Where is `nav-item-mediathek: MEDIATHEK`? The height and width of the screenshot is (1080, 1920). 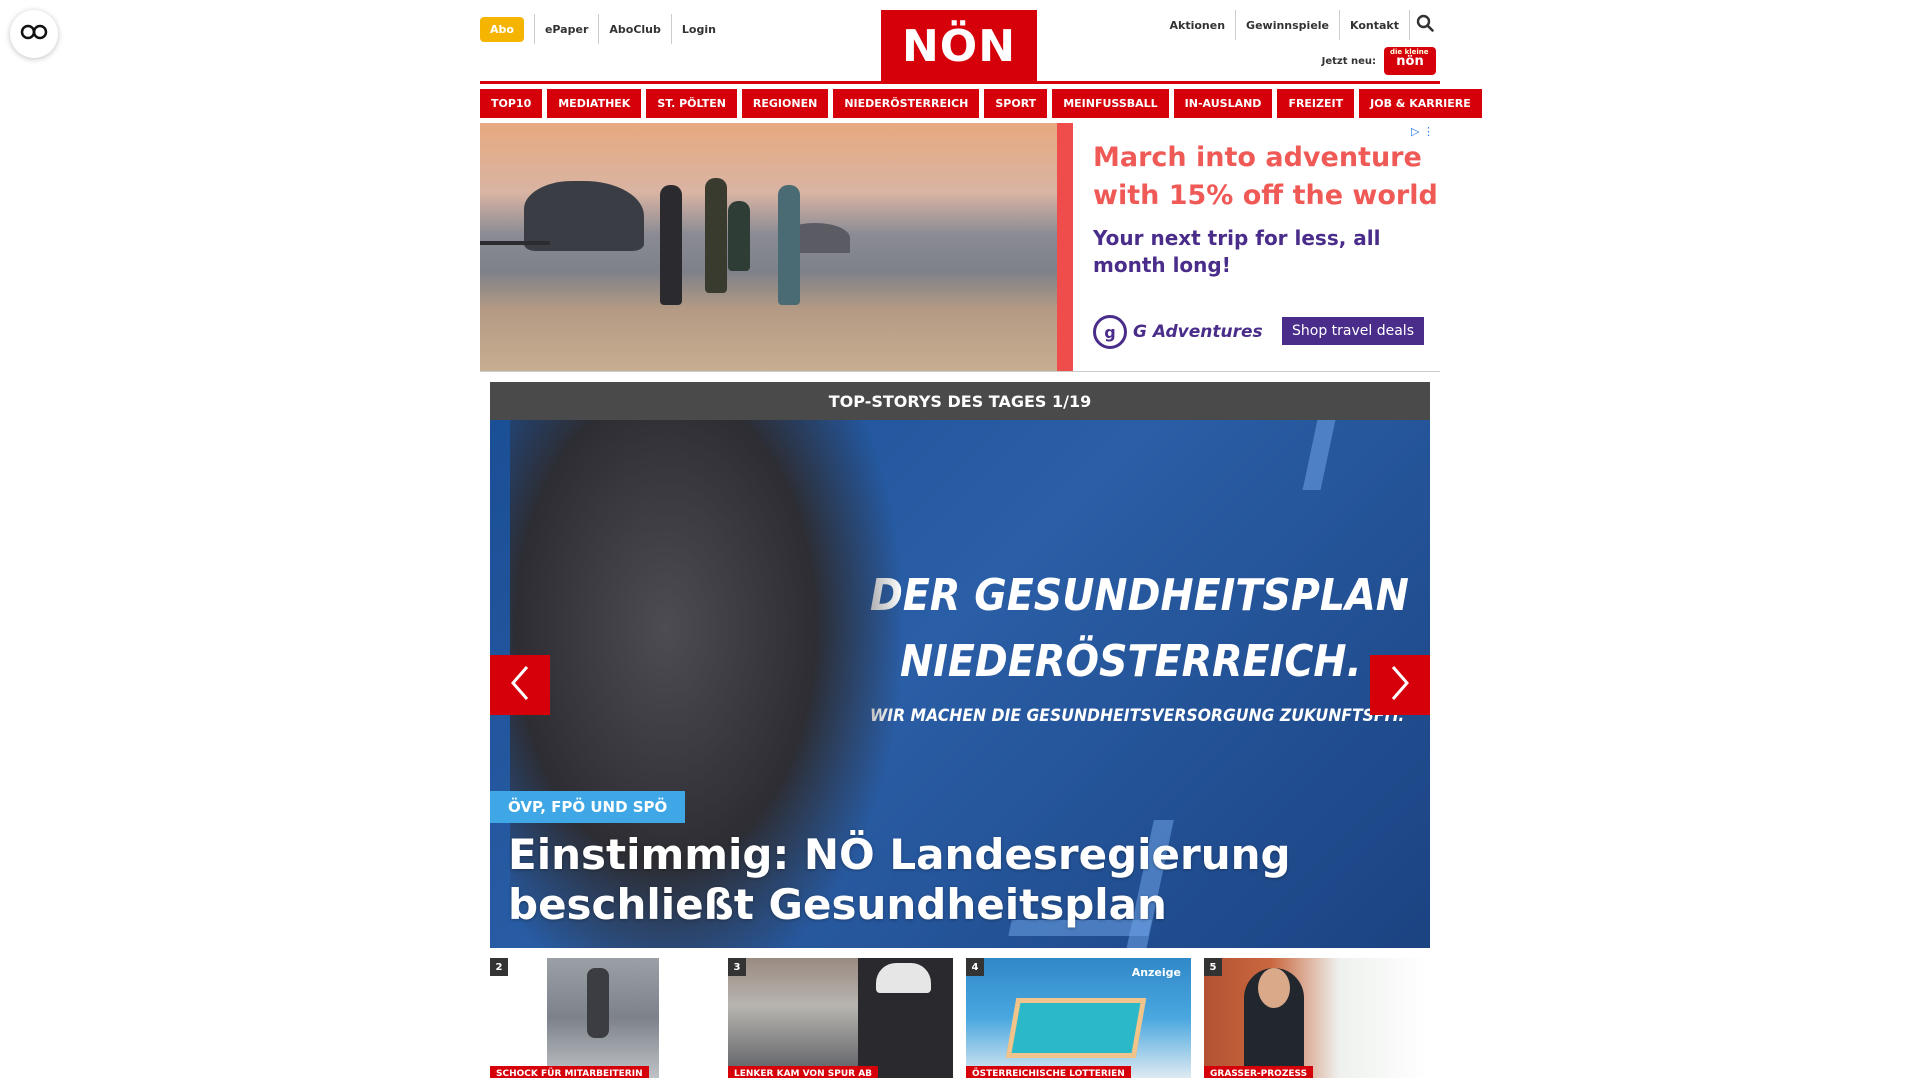 nav-item-mediathek: MEDIATHEK is located at coordinates (594, 103).